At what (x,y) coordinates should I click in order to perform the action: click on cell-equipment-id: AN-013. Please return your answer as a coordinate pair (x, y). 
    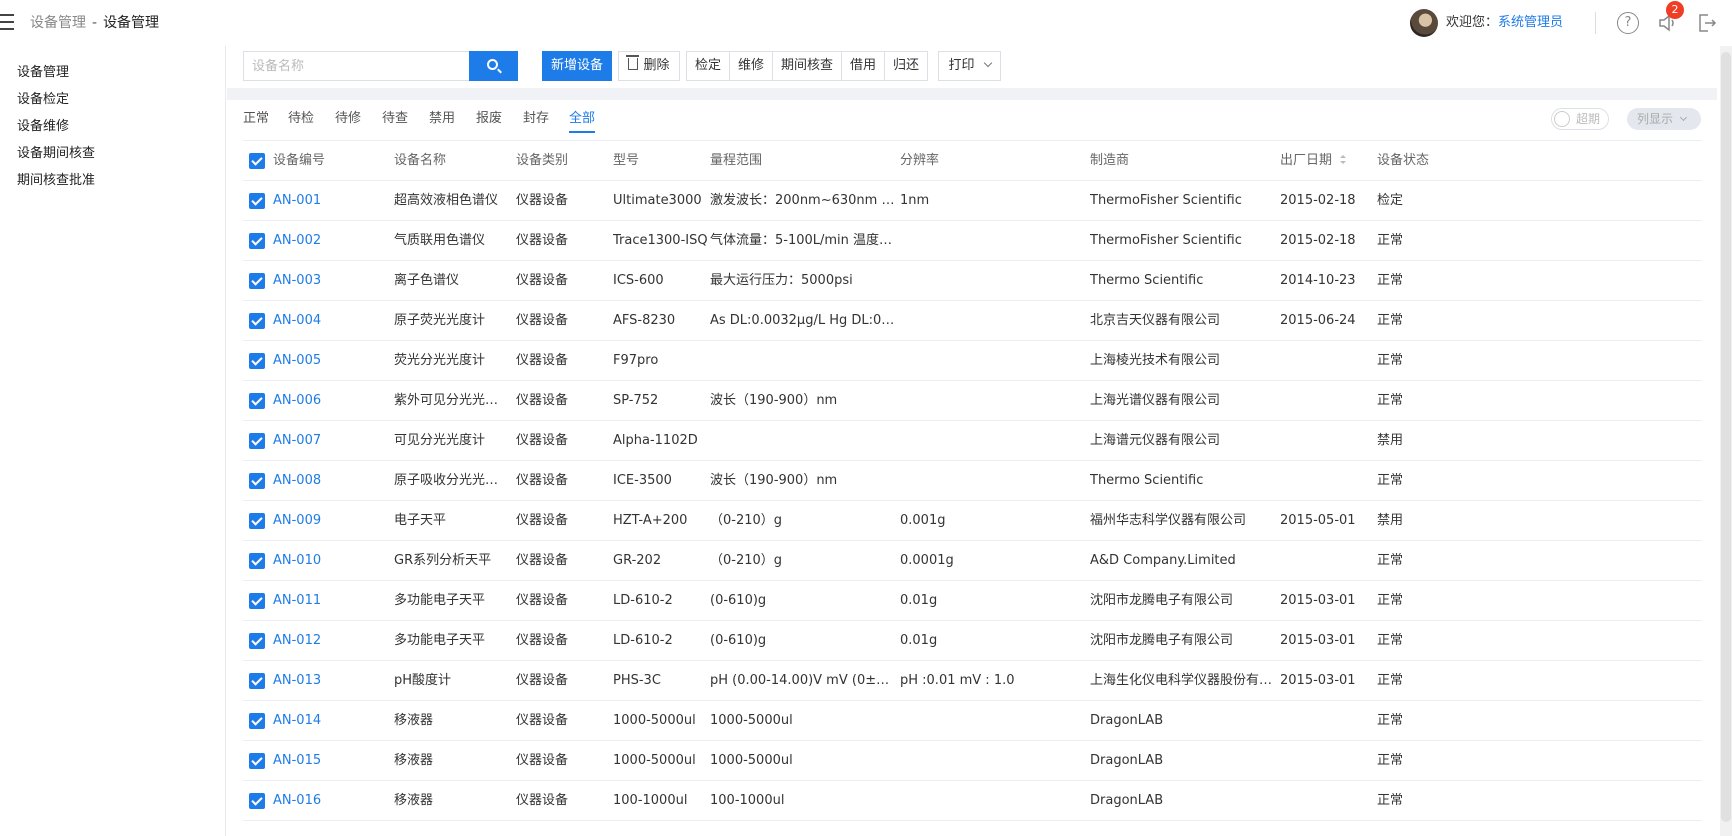
    Looking at the image, I should click on (328, 681).